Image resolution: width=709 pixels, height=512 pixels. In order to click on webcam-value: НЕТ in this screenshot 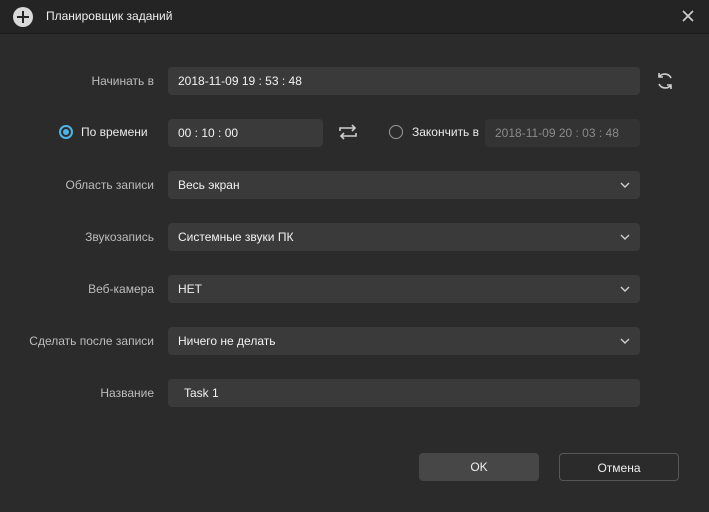, I will do `click(190, 289)`.